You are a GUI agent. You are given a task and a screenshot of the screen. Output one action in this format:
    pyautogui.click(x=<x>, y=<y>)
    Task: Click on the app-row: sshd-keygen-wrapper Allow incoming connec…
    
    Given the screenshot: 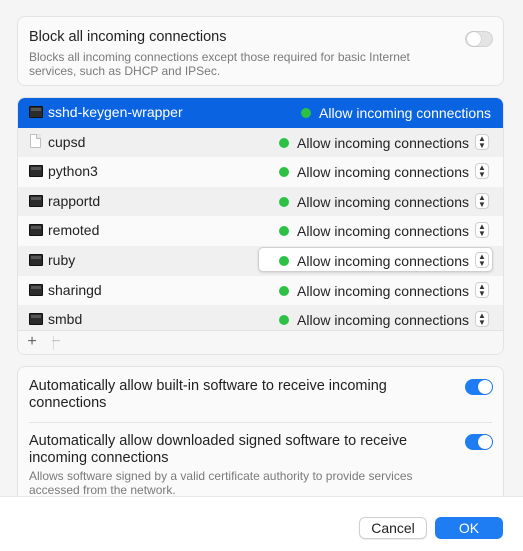 What is the action you would take?
    pyautogui.click(x=260, y=113)
    